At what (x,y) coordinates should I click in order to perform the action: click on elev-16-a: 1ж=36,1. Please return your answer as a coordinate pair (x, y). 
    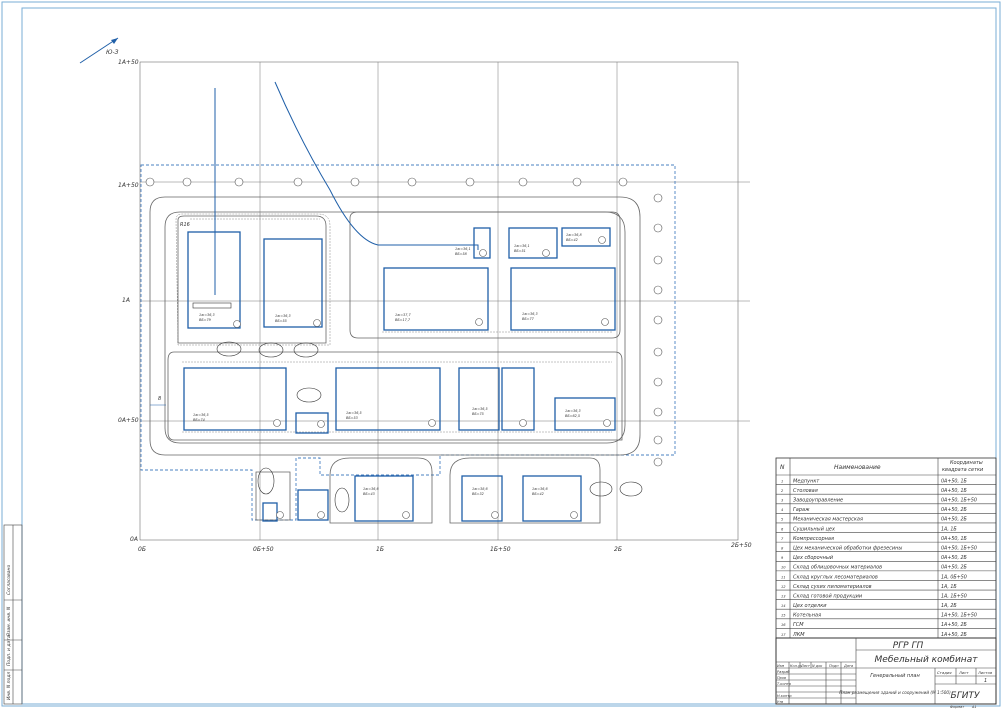
    Looking at the image, I should click on (522, 246).